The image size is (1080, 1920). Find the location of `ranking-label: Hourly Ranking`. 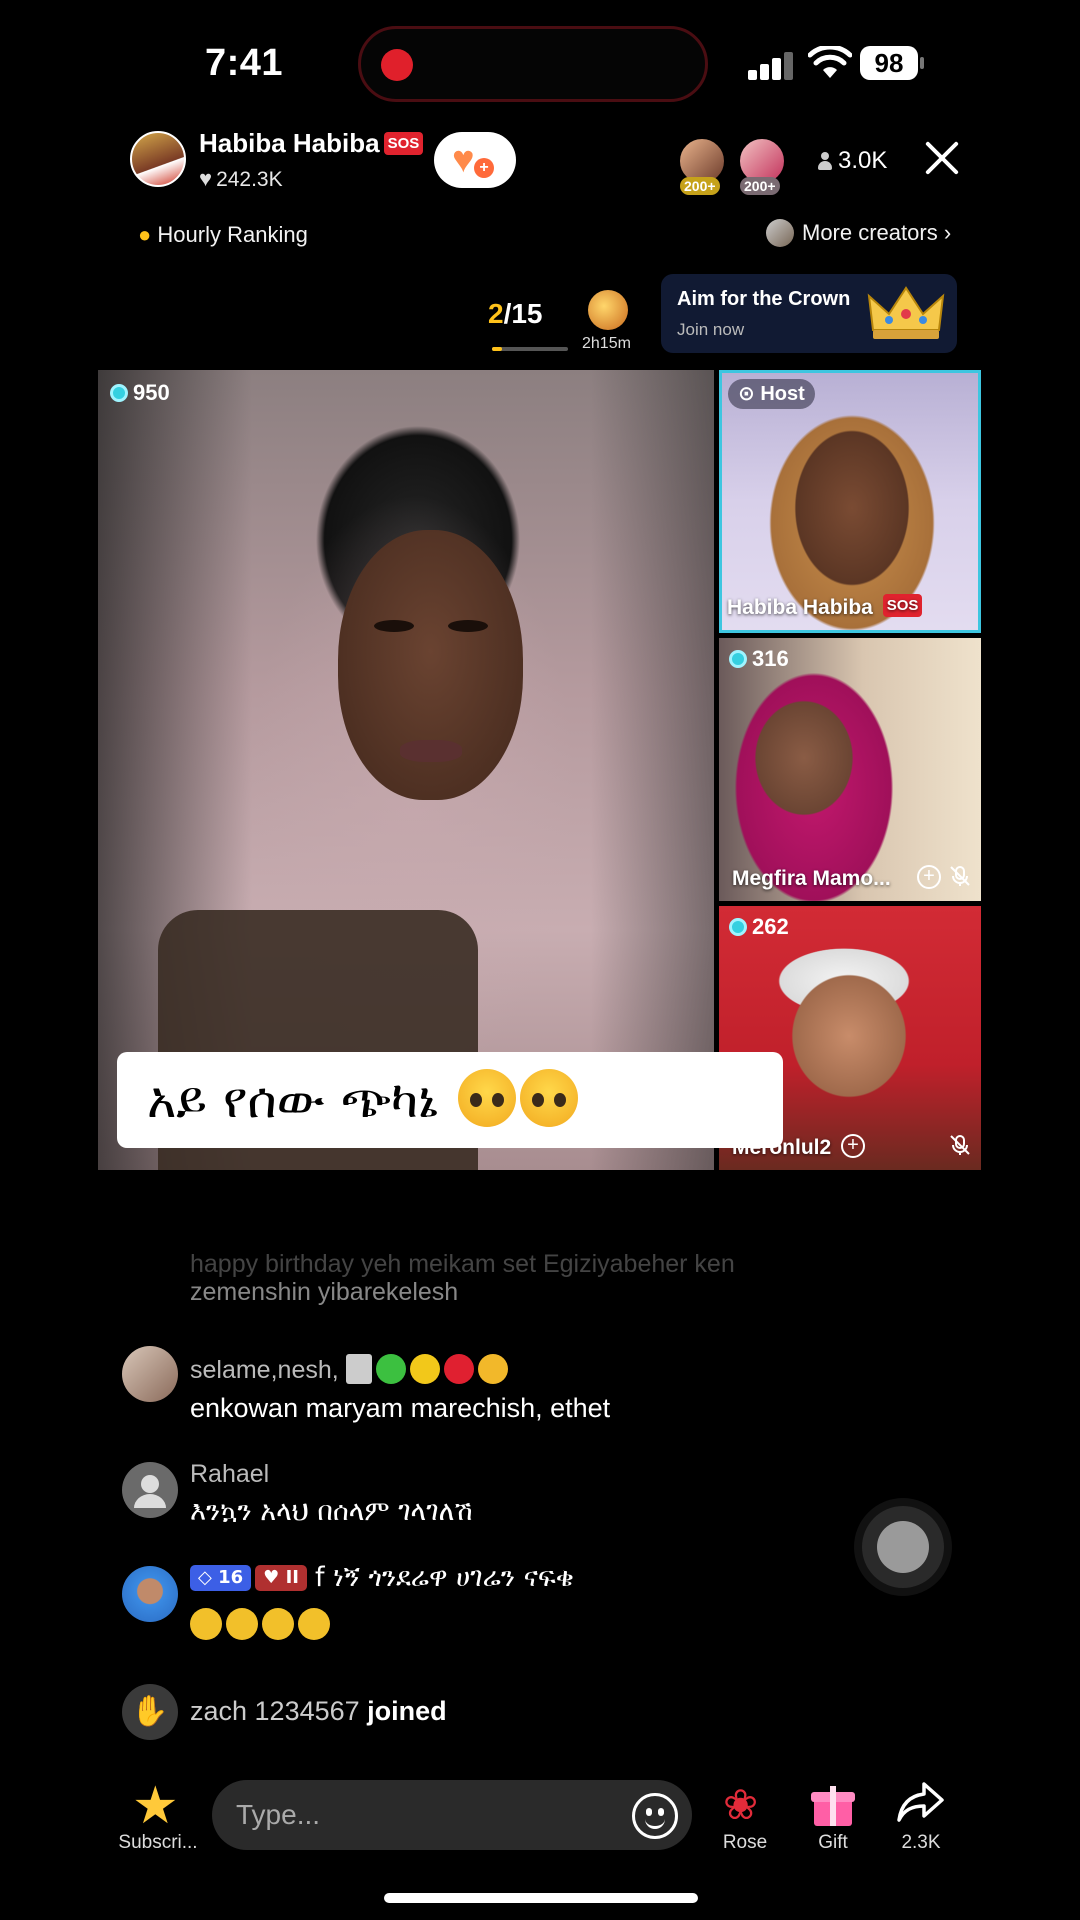

ranking-label: Hourly Ranking is located at coordinates (232, 234).